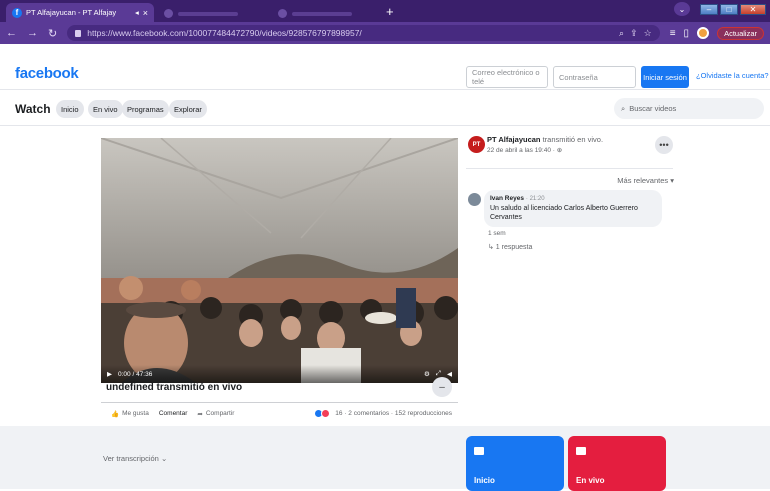 The height and width of the screenshot is (491, 770). What do you see at coordinates (507, 198) in the screenshot?
I see `comment-author: Ivan Reyes` at bounding box center [507, 198].